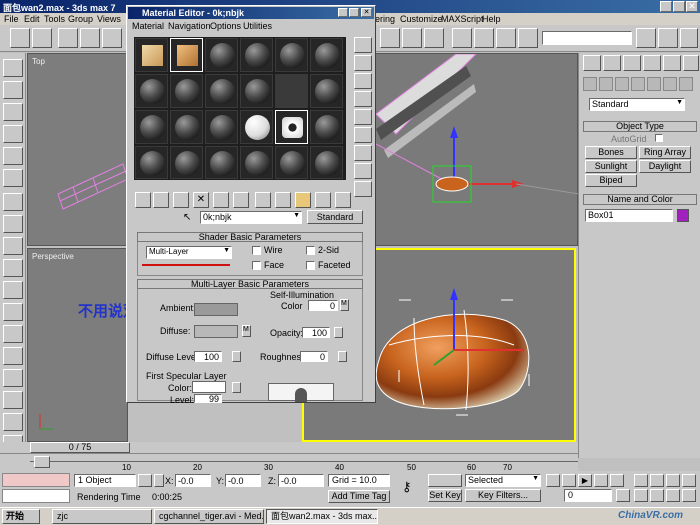 Image resolution: width=700 pixels, height=525 pixels. What do you see at coordinates (13, 378) in the screenshot?
I see `relax-icon` at bounding box center [13, 378].